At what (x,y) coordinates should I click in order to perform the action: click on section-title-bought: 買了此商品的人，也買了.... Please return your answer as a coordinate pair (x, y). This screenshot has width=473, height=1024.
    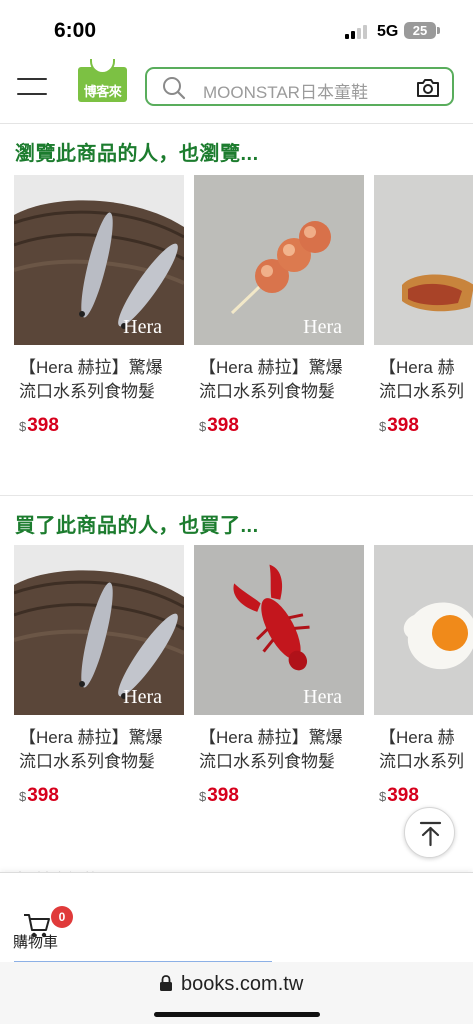
    Looking at the image, I should click on (137, 526).